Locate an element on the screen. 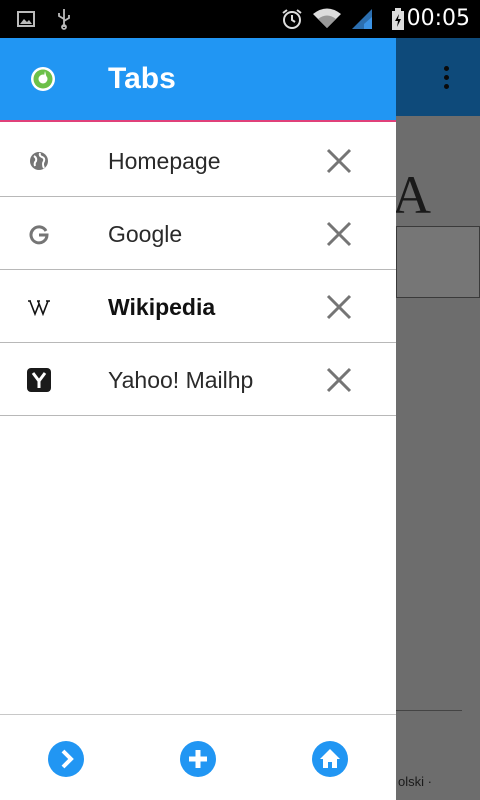 Image resolution: width=480 pixels, height=800 pixels. plus-icon is located at coordinates (198, 759).